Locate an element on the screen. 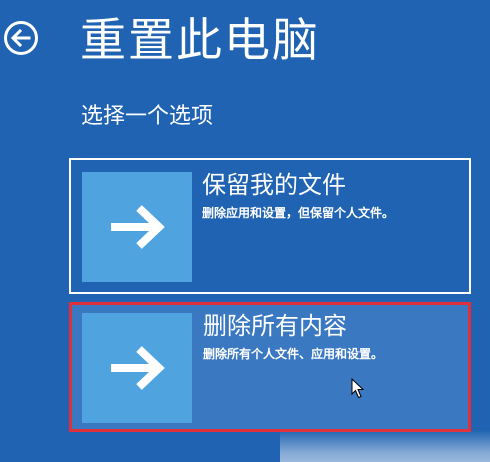 The height and width of the screenshot is (462, 490). choose-option-heading: 选择一个选项 is located at coordinates (147, 116).